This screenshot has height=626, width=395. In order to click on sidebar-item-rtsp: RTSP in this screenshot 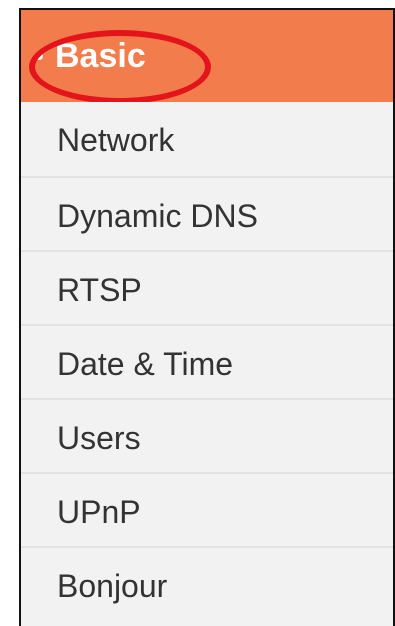, I will do `click(207, 287)`.